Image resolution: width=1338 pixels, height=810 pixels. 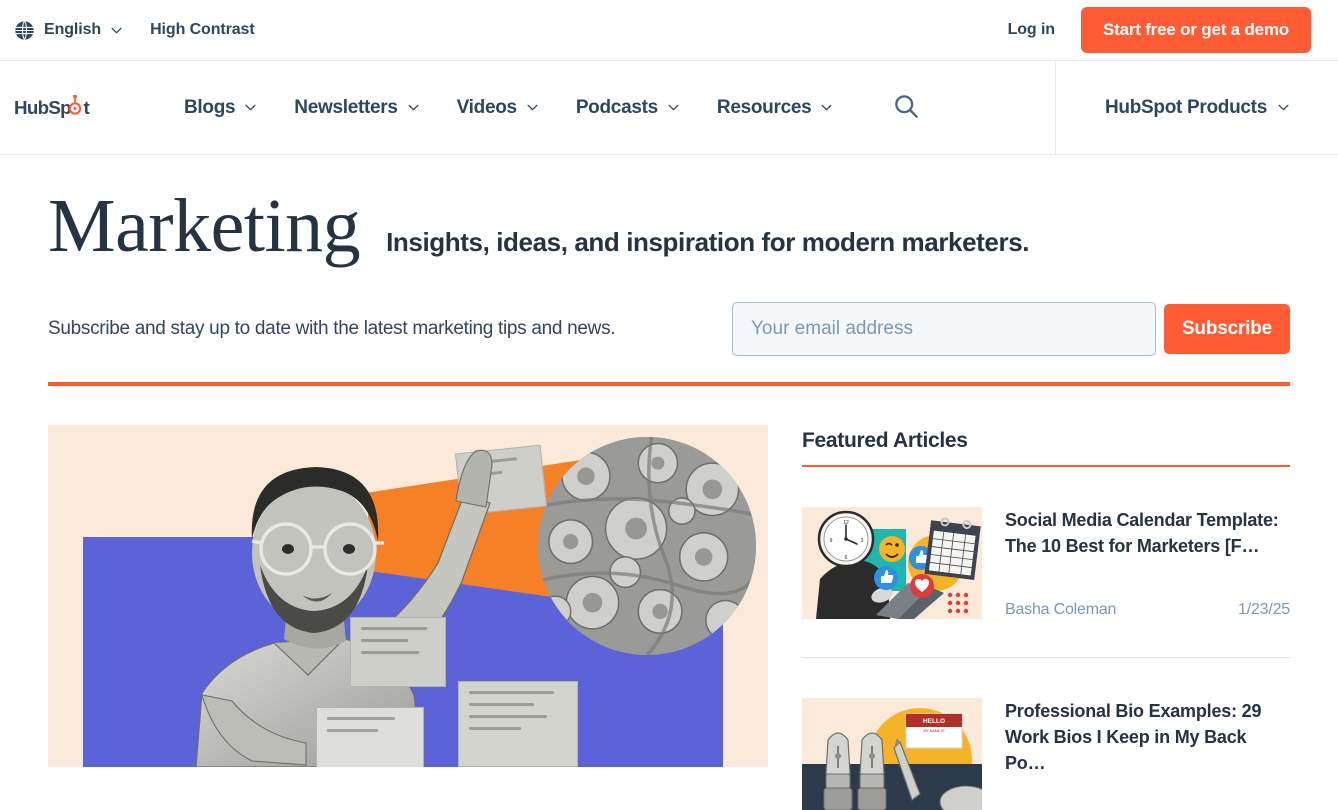 What do you see at coordinates (831, 541) in the screenshot?
I see `svg-text: 9` at bounding box center [831, 541].